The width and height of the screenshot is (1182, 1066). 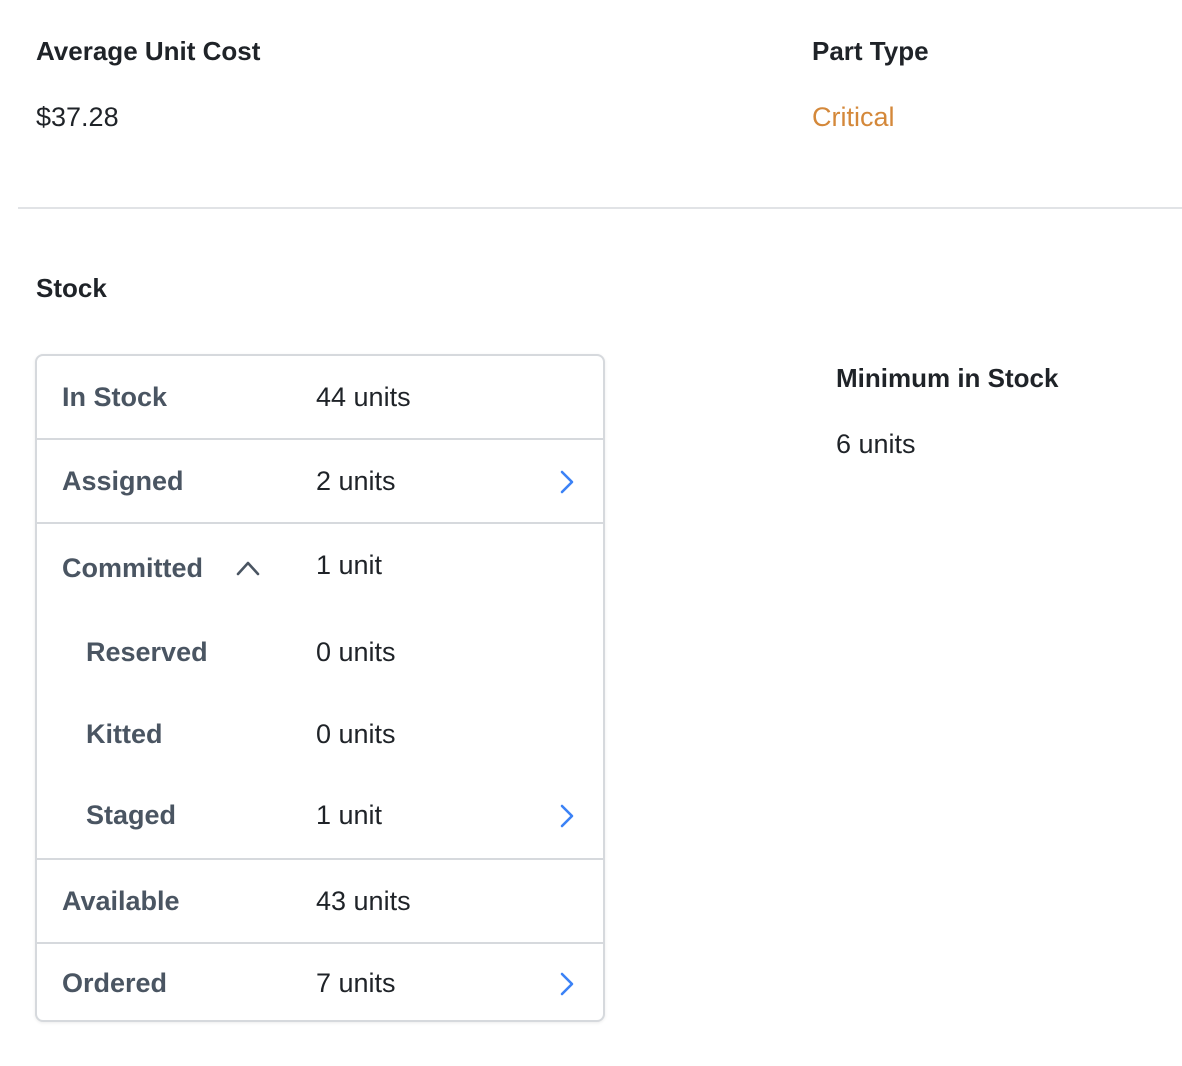 I want to click on in-stock-value: 44 units, so click(x=363, y=397).